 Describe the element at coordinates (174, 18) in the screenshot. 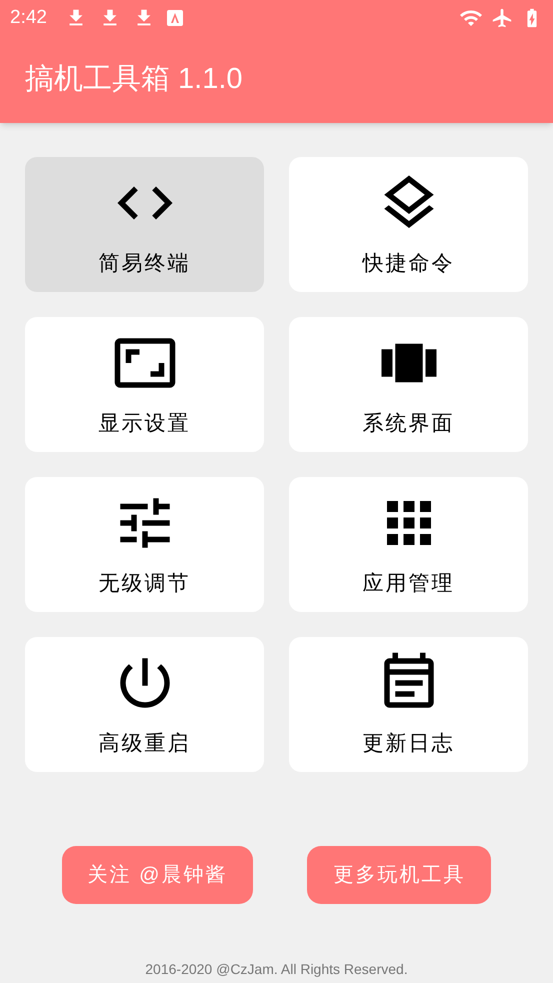

I see `app-notification-icon` at that location.